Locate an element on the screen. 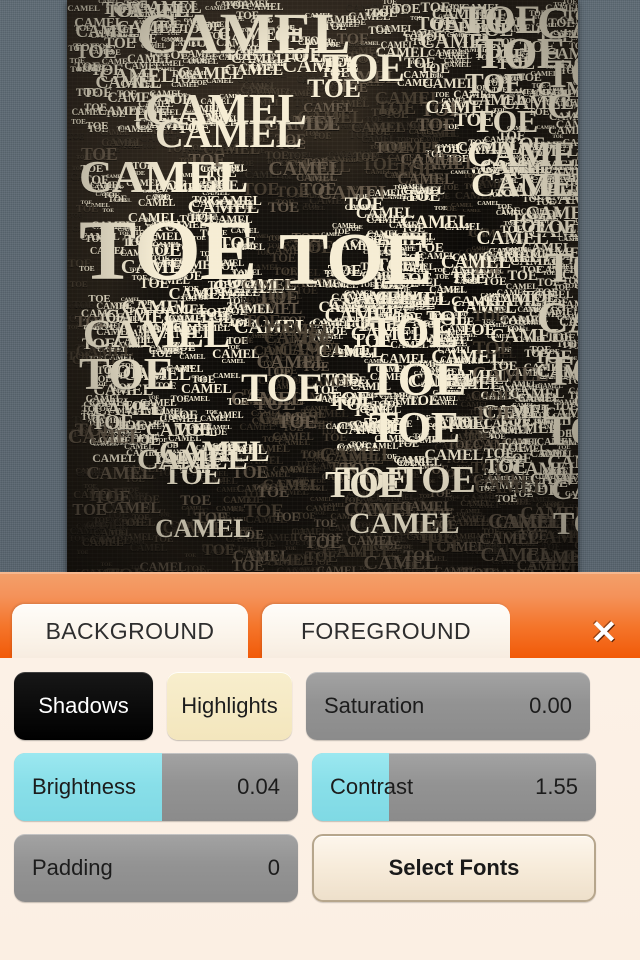  saturation-slider-text: Saturation 0.00 is located at coordinates (448, 706).